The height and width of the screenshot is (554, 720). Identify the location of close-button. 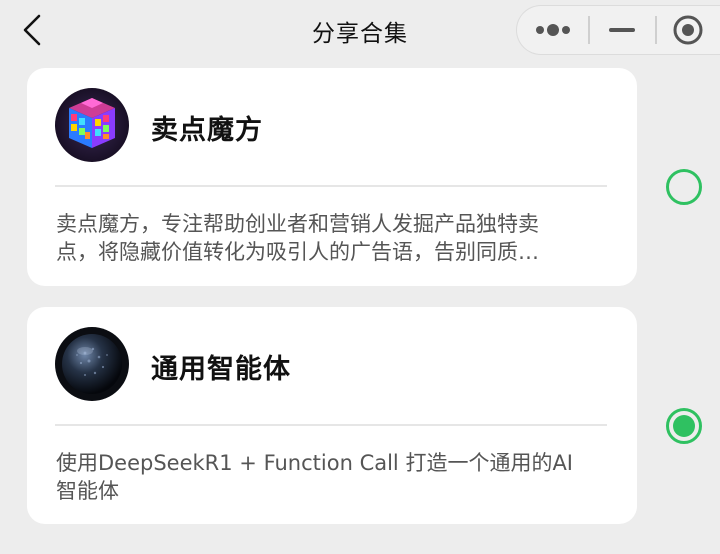
(688, 30).